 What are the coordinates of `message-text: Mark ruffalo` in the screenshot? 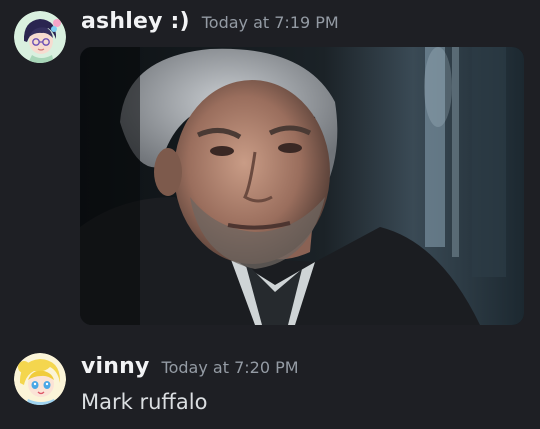 It's located at (144, 402).